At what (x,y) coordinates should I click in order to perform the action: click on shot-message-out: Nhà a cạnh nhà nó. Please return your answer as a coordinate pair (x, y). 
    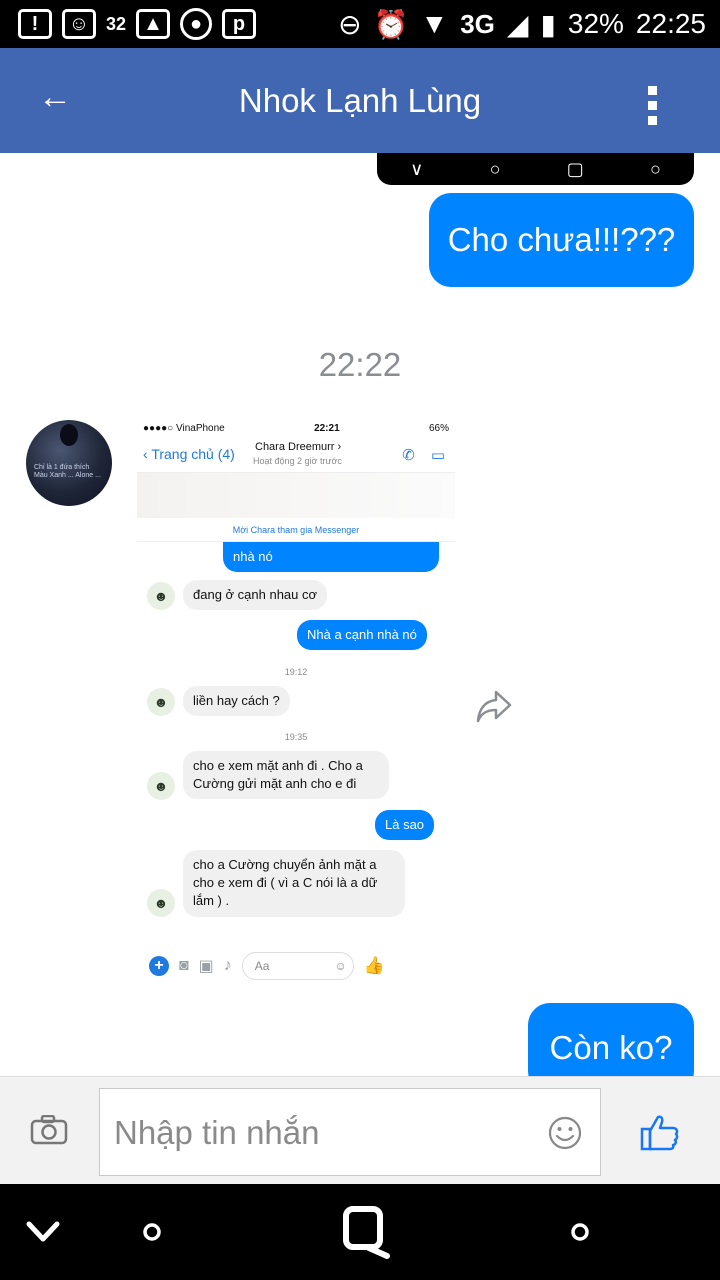
    Looking at the image, I should click on (362, 635).